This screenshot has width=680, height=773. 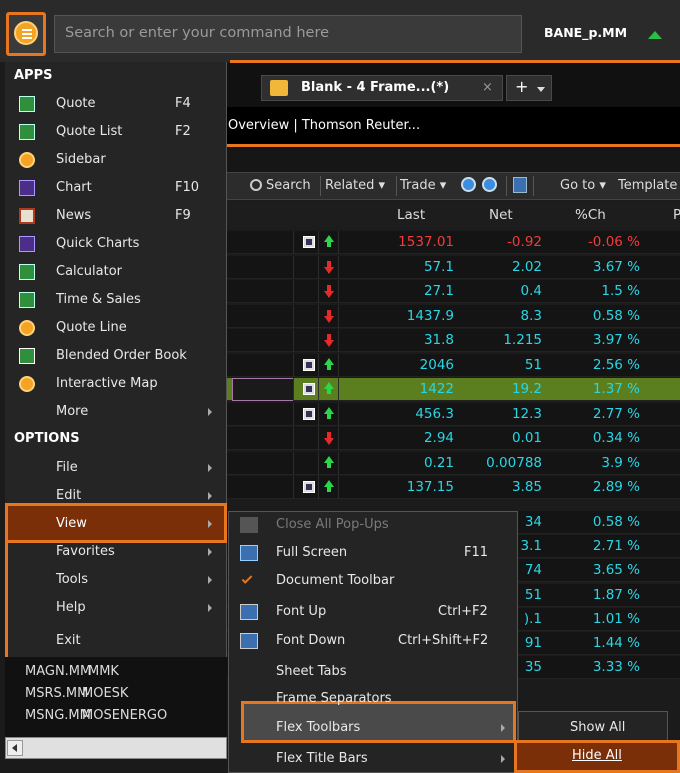 I want to click on zoom-out-icon, so click(x=489, y=184).